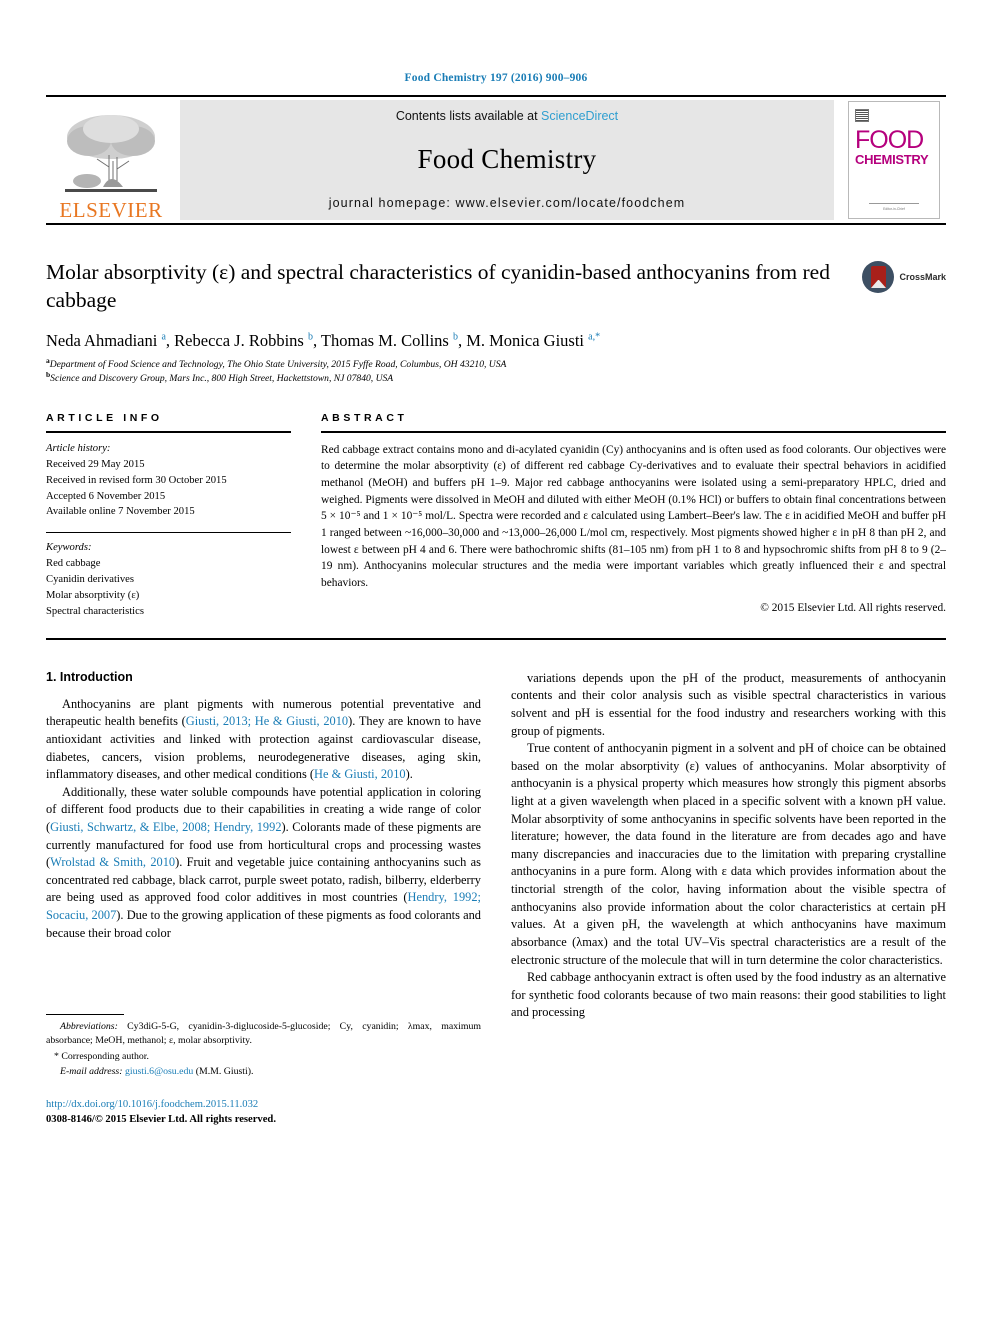 This screenshot has width=992, height=1323. Describe the element at coordinates (78, 448) in the screenshot. I see `article-history-label: Article history:` at that location.